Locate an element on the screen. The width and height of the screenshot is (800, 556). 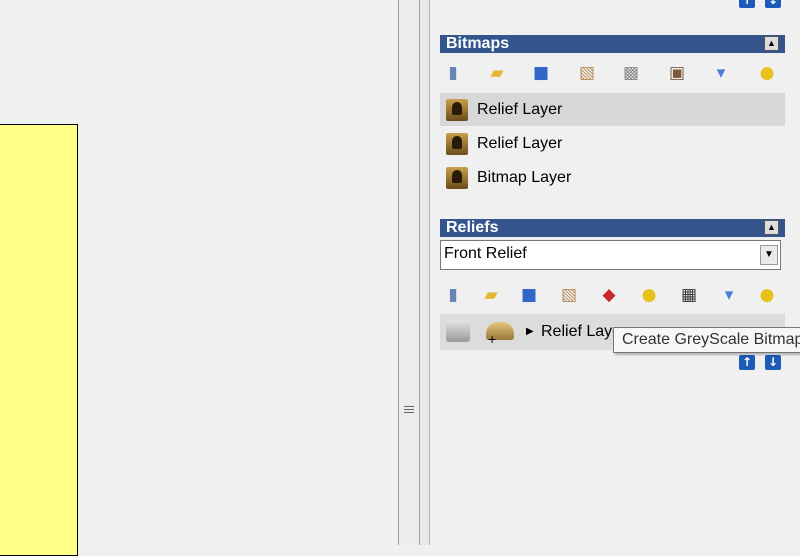
expand-arrow-icon: ▶ is located at coordinates (530, 332).